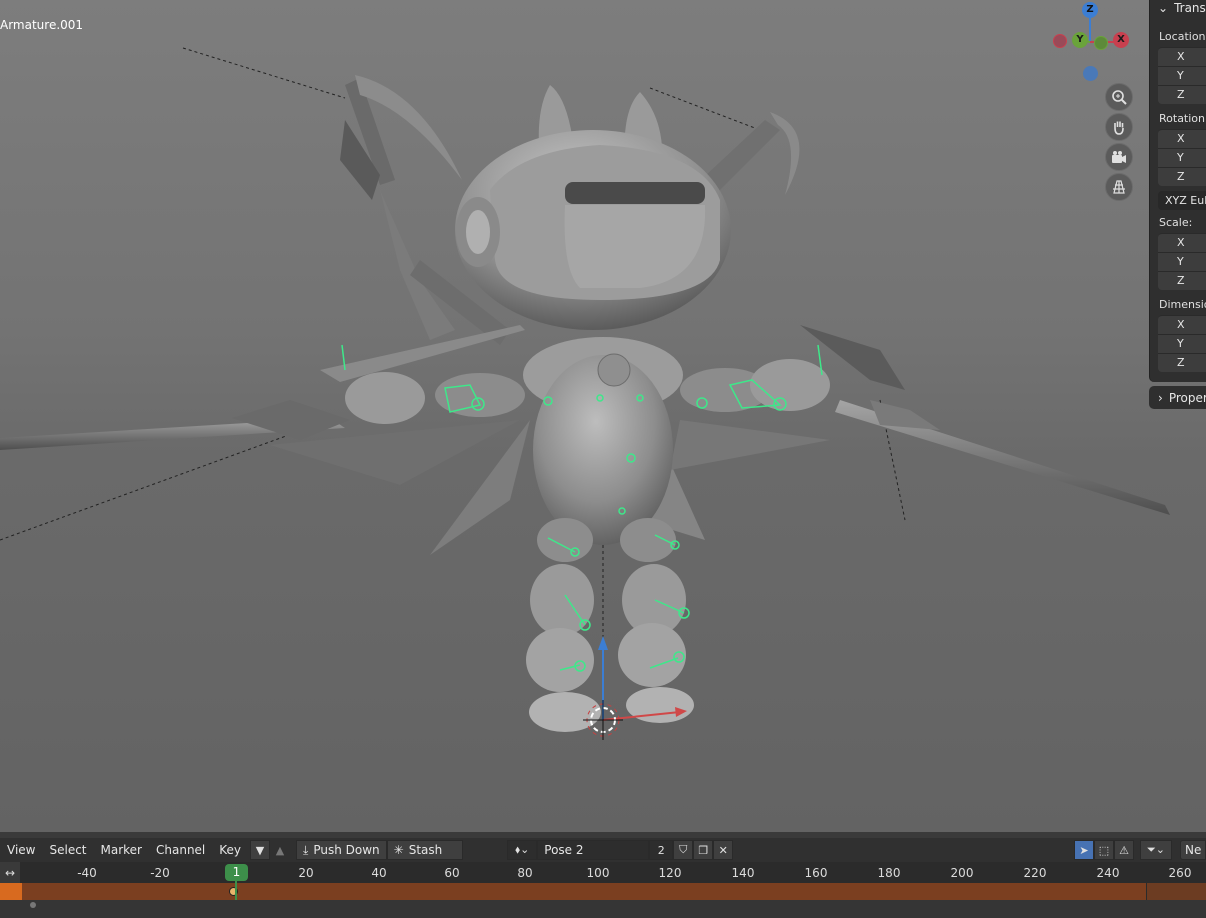 The height and width of the screenshot is (918, 1206). What do you see at coordinates (598, 873) in the screenshot?
I see `tick-label: 100` at bounding box center [598, 873].